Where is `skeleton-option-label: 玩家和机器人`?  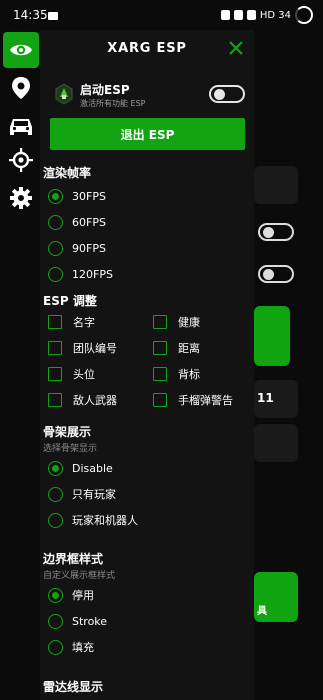
skeleton-option-label: 玩家和机器人 is located at coordinates (105, 520).